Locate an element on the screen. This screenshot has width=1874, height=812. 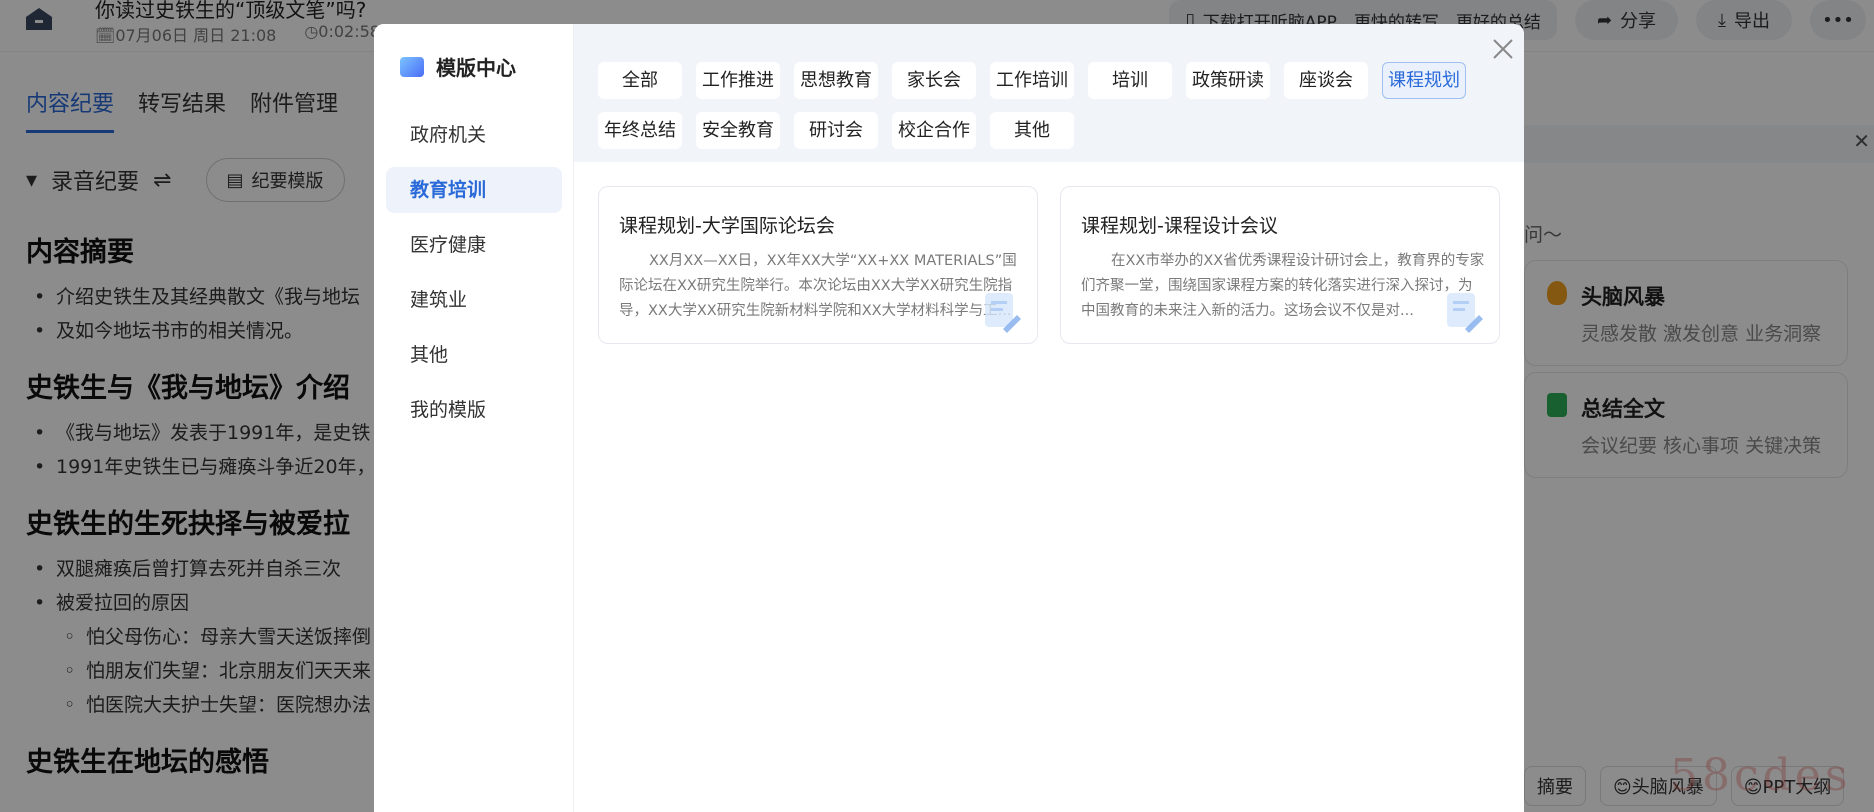
category-seminar: 研讨会 is located at coordinates (836, 130).